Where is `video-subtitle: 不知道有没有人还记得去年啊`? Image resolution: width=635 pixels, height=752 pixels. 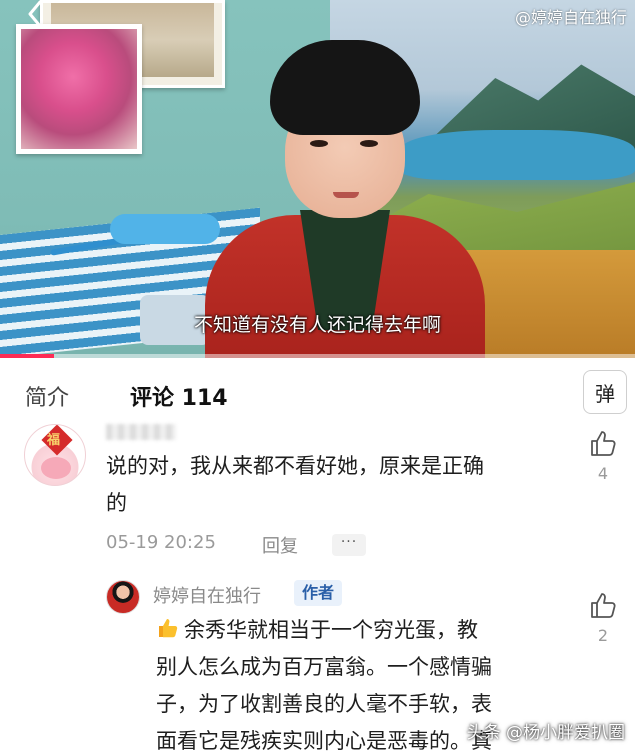
video-subtitle: 不知道有没有人还记得去年啊 is located at coordinates (317, 325).